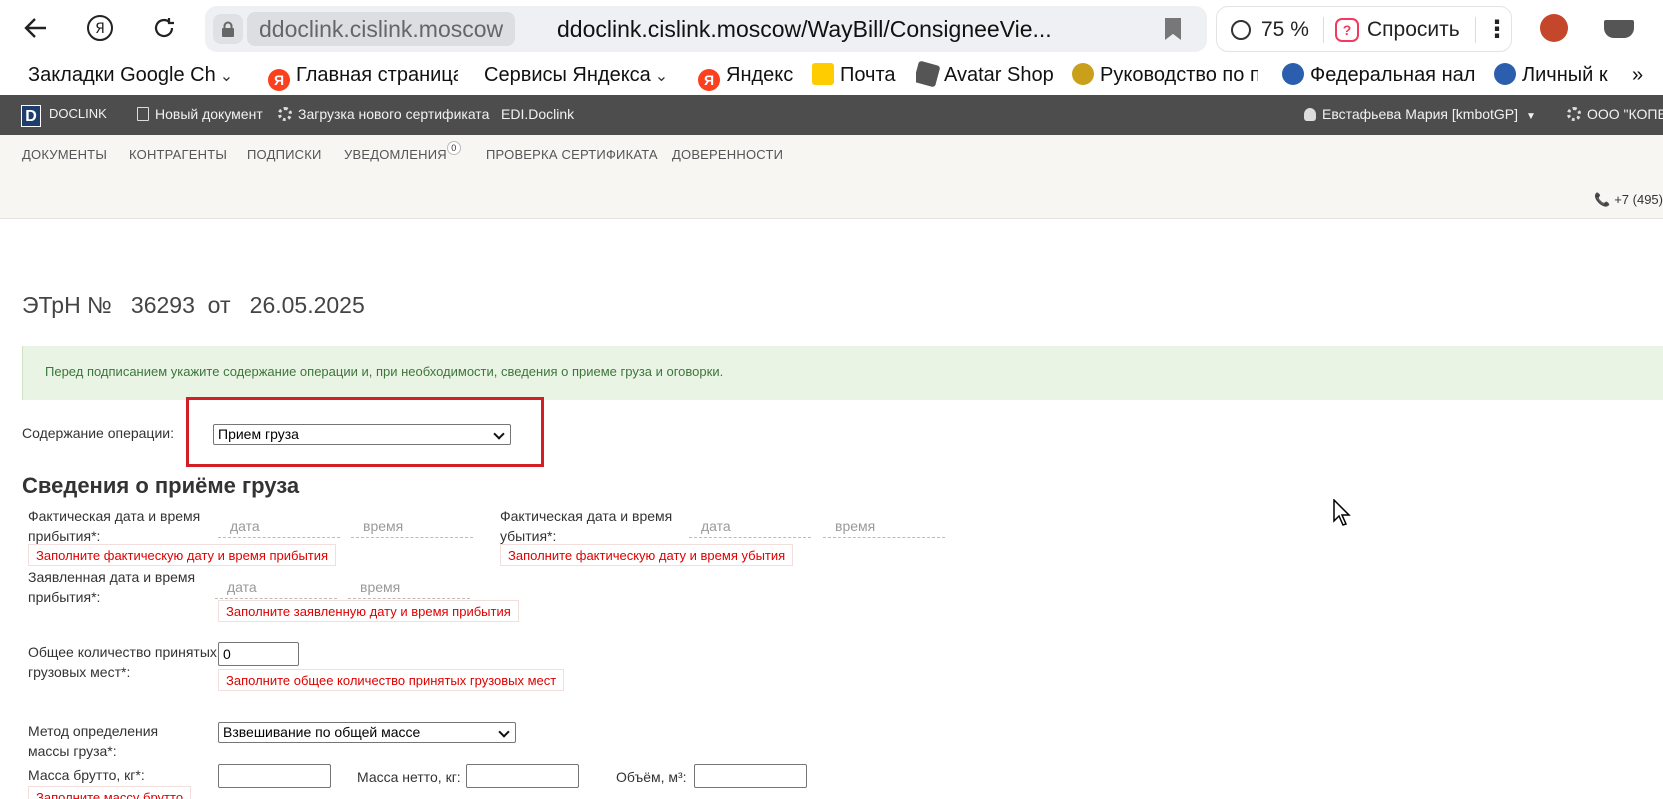 The image size is (1663, 799). I want to click on nav-documents: ДОКУМЕНТЫ, so click(64, 154).